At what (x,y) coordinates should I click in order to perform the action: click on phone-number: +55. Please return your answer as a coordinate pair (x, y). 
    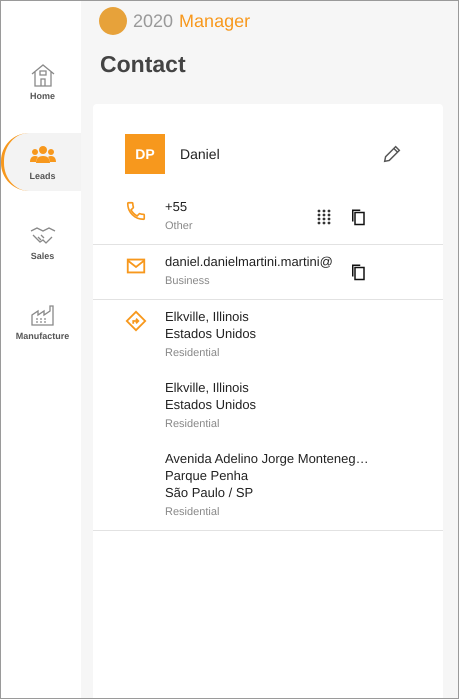
    Looking at the image, I should click on (176, 206).